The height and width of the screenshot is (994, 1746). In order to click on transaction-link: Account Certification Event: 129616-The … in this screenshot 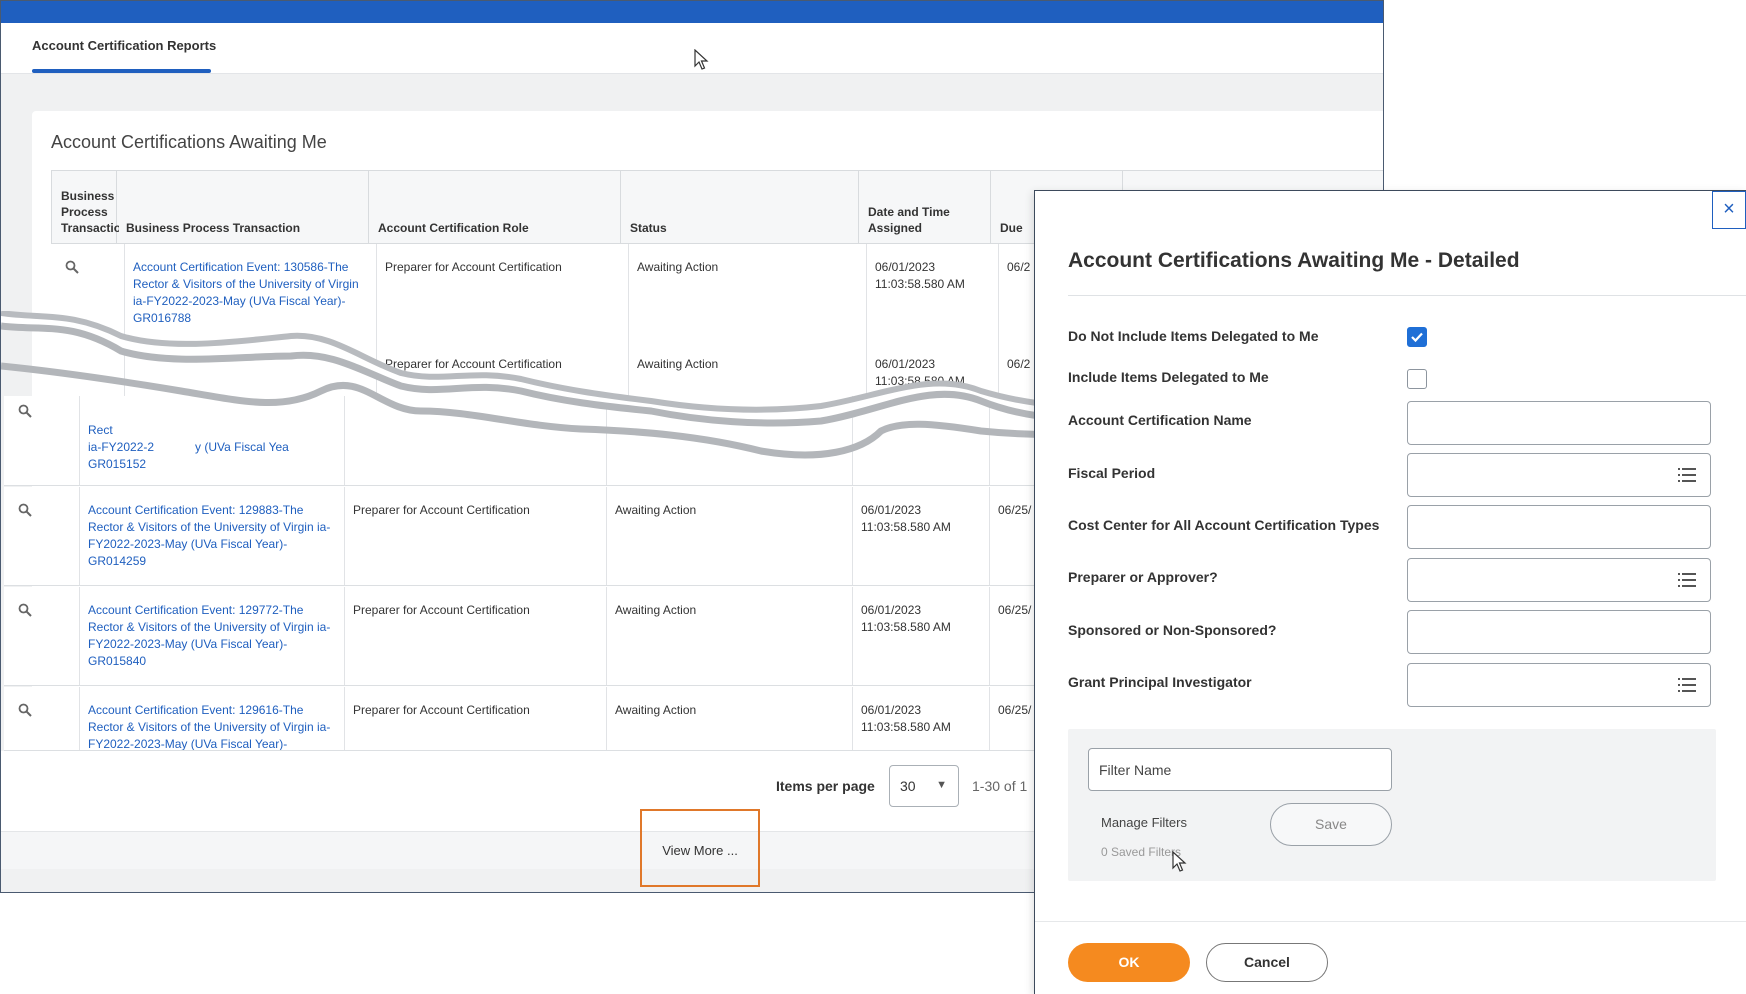, I will do `click(213, 726)`.